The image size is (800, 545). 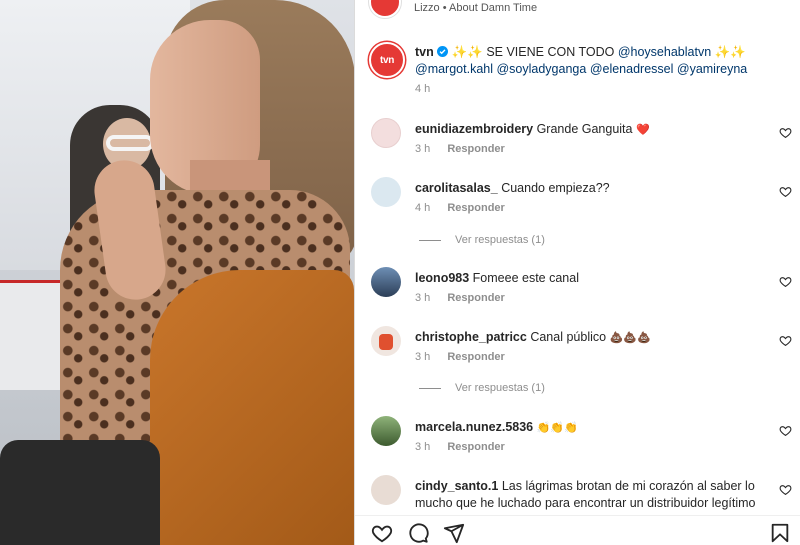 I want to click on comment-emoji: 👏👏👏, so click(x=557, y=428).